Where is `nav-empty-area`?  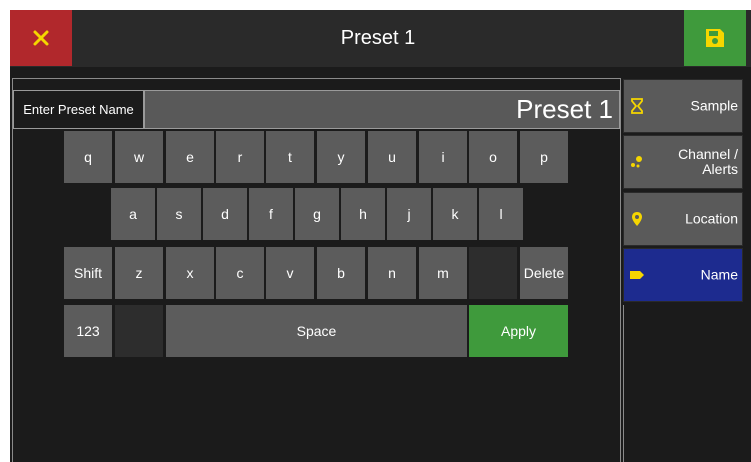 nav-empty-area is located at coordinates (683, 383).